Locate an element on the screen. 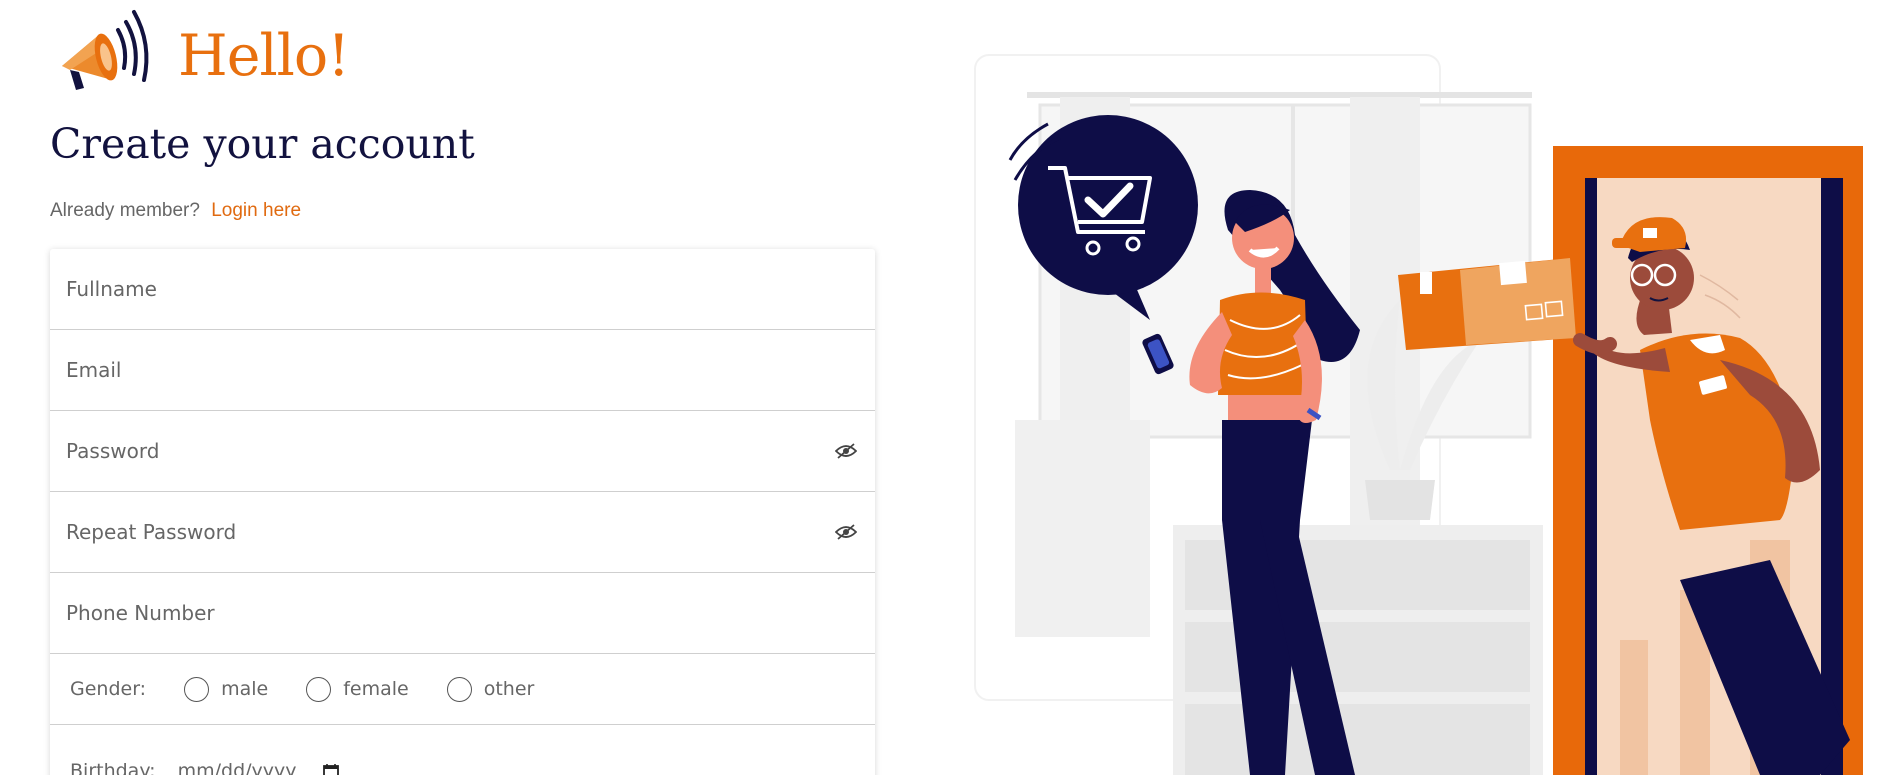  radio-label: female is located at coordinates (376, 689).